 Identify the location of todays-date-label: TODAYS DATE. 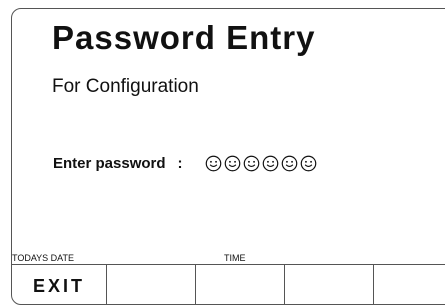
(43, 258).